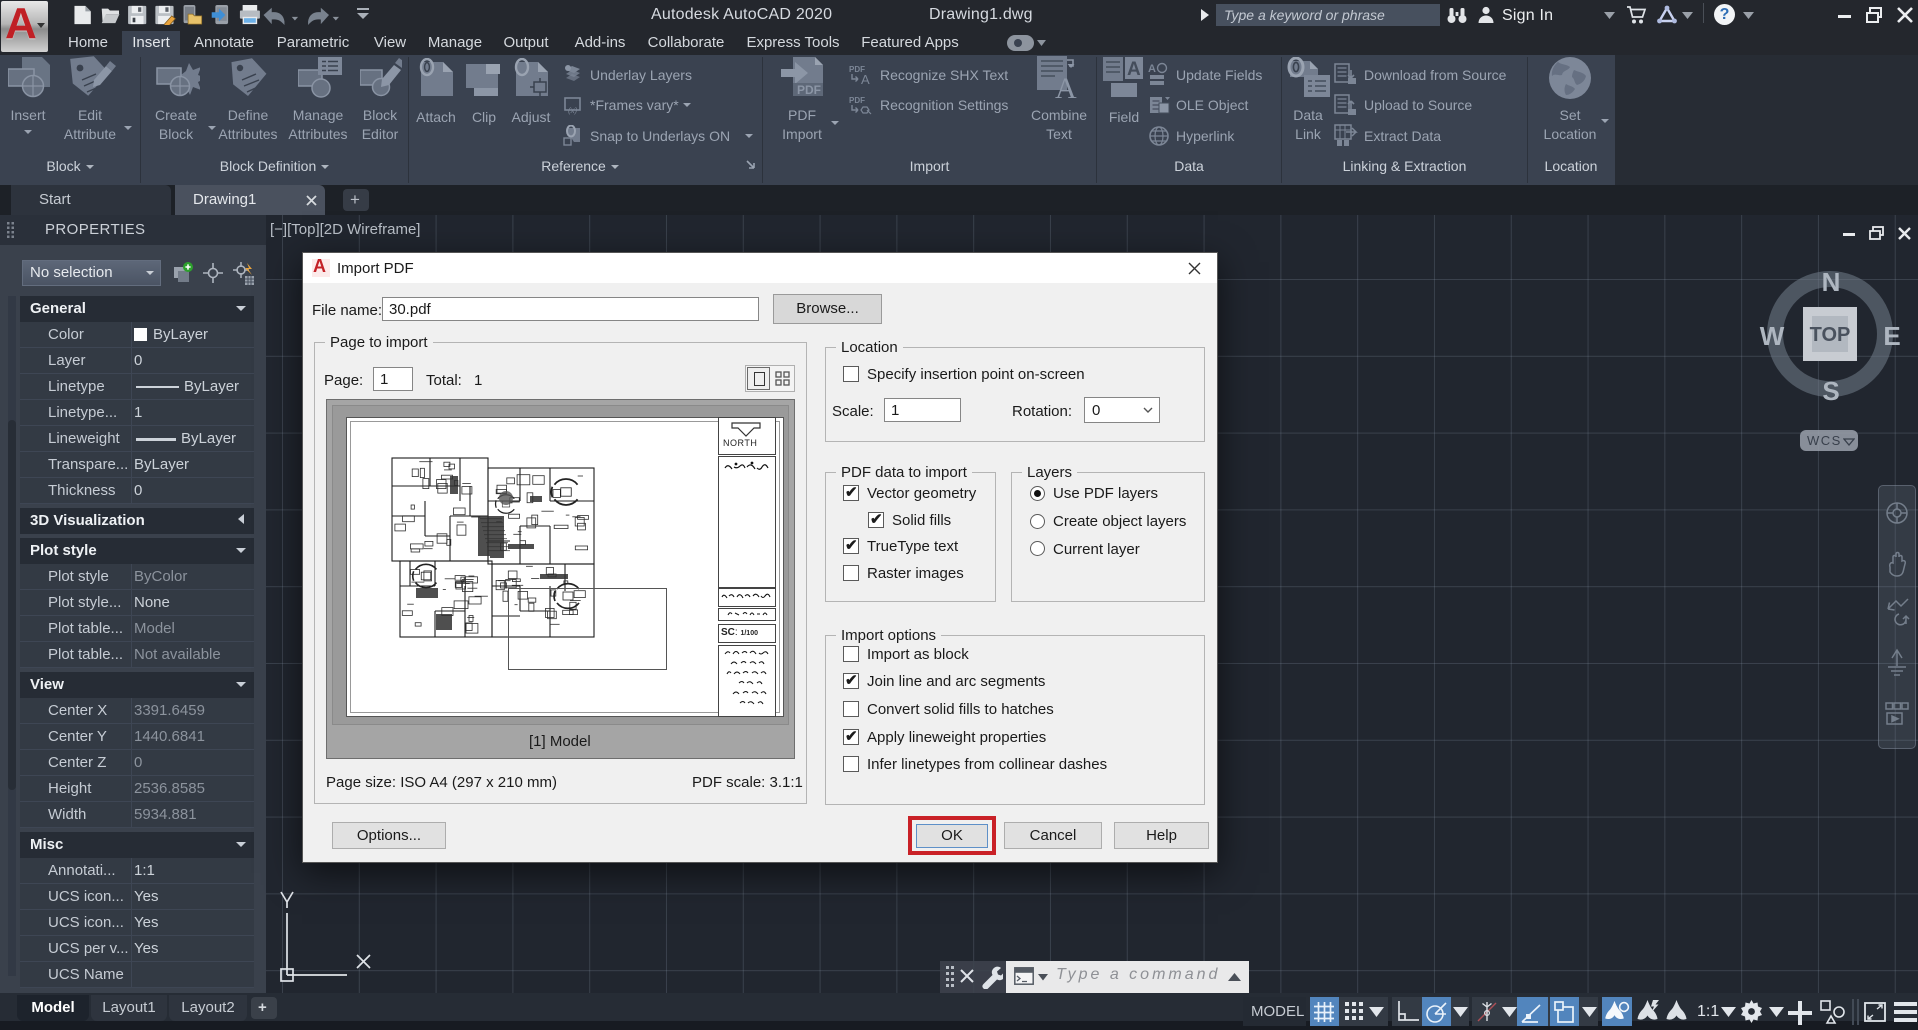 The image size is (1918, 1030). What do you see at coordinates (573, 110) in the screenshot?
I see `svg-text: (x)` at bounding box center [573, 110].